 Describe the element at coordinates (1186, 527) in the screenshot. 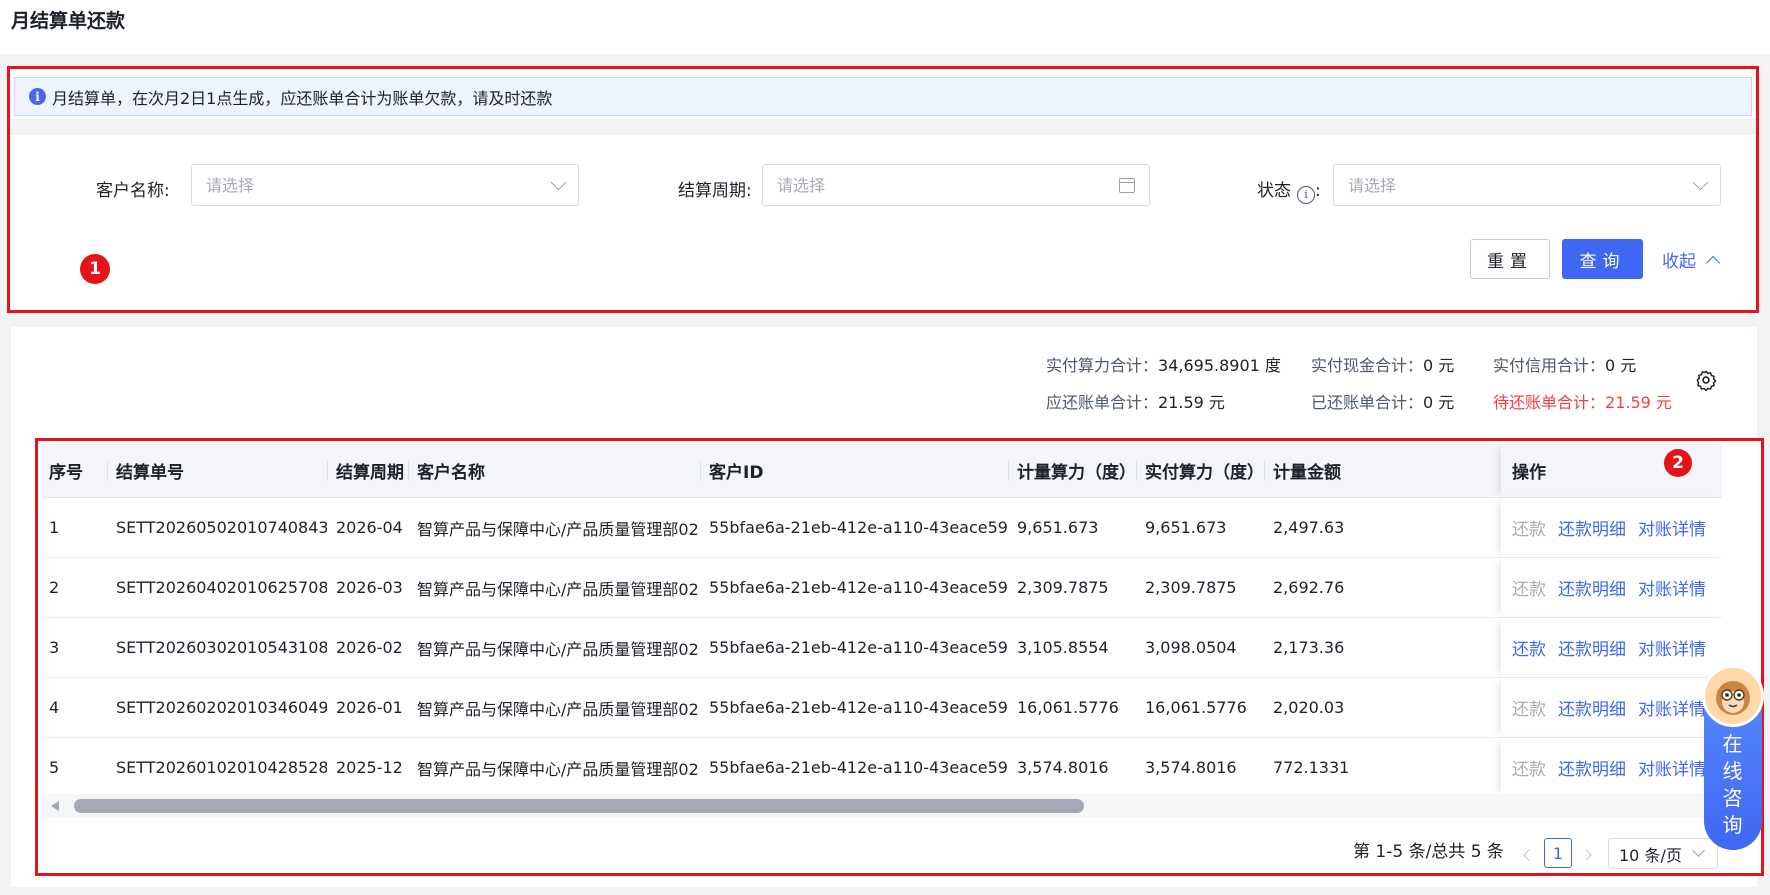

I see `cell-paid: 9,651.673` at that location.